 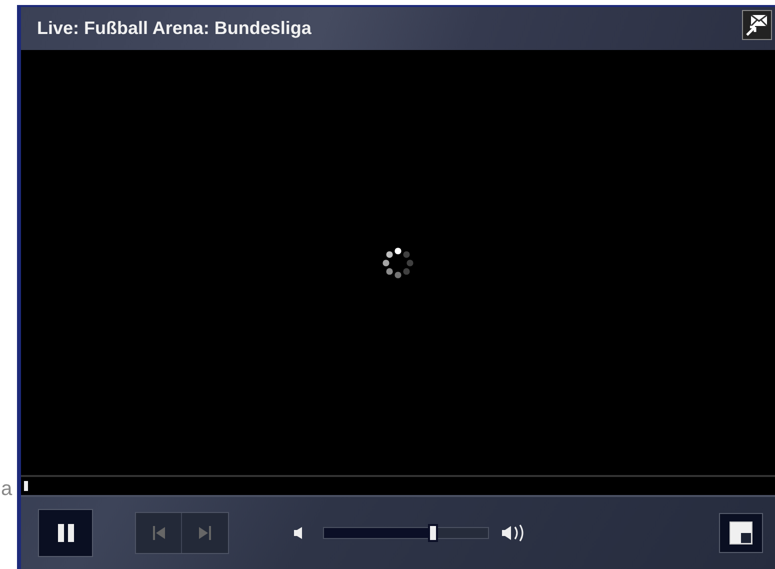 What do you see at coordinates (398, 487) in the screenshot?
I see `progress-track` at bounding box center [398, 487].